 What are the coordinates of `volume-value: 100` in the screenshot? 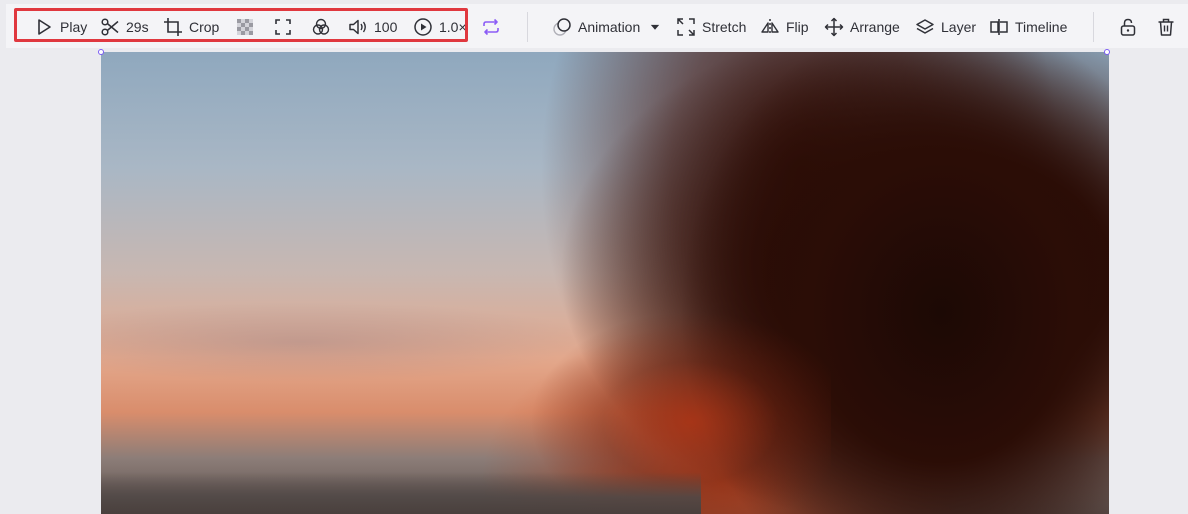 It's located at (386, 27).